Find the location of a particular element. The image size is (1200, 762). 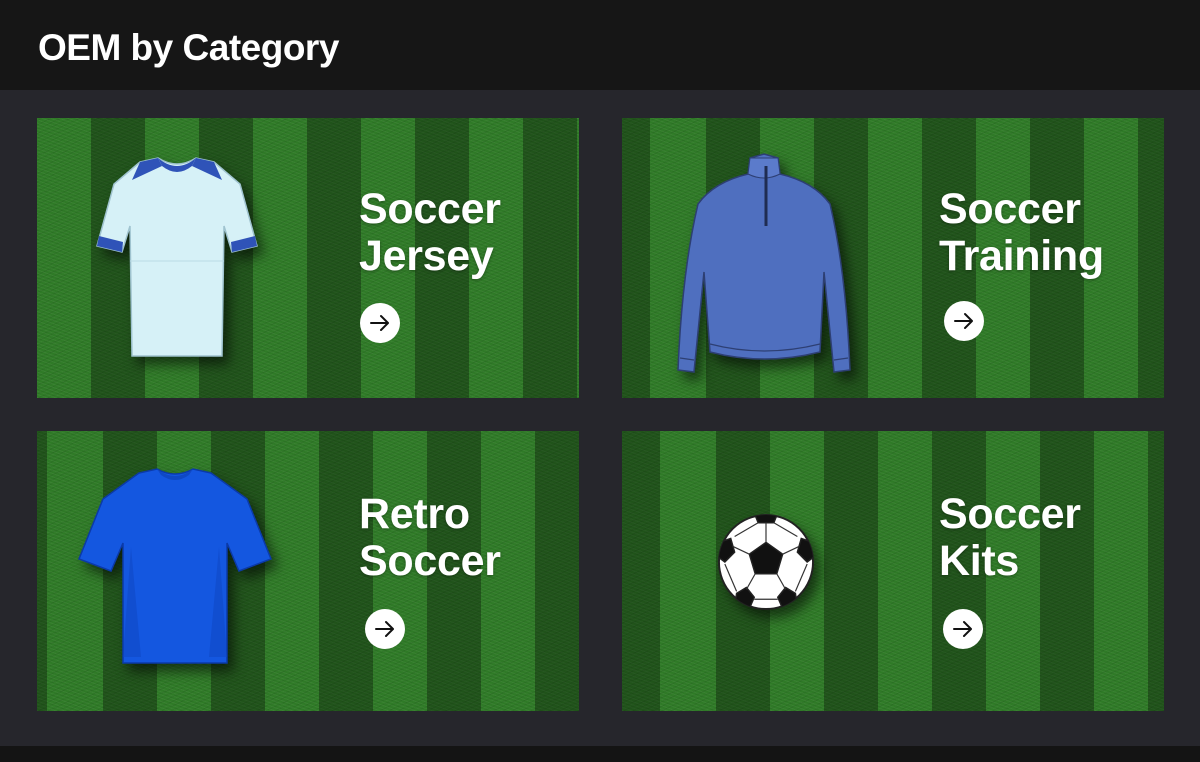

light-blue-jersey-image is located at coordinates (177, 257).